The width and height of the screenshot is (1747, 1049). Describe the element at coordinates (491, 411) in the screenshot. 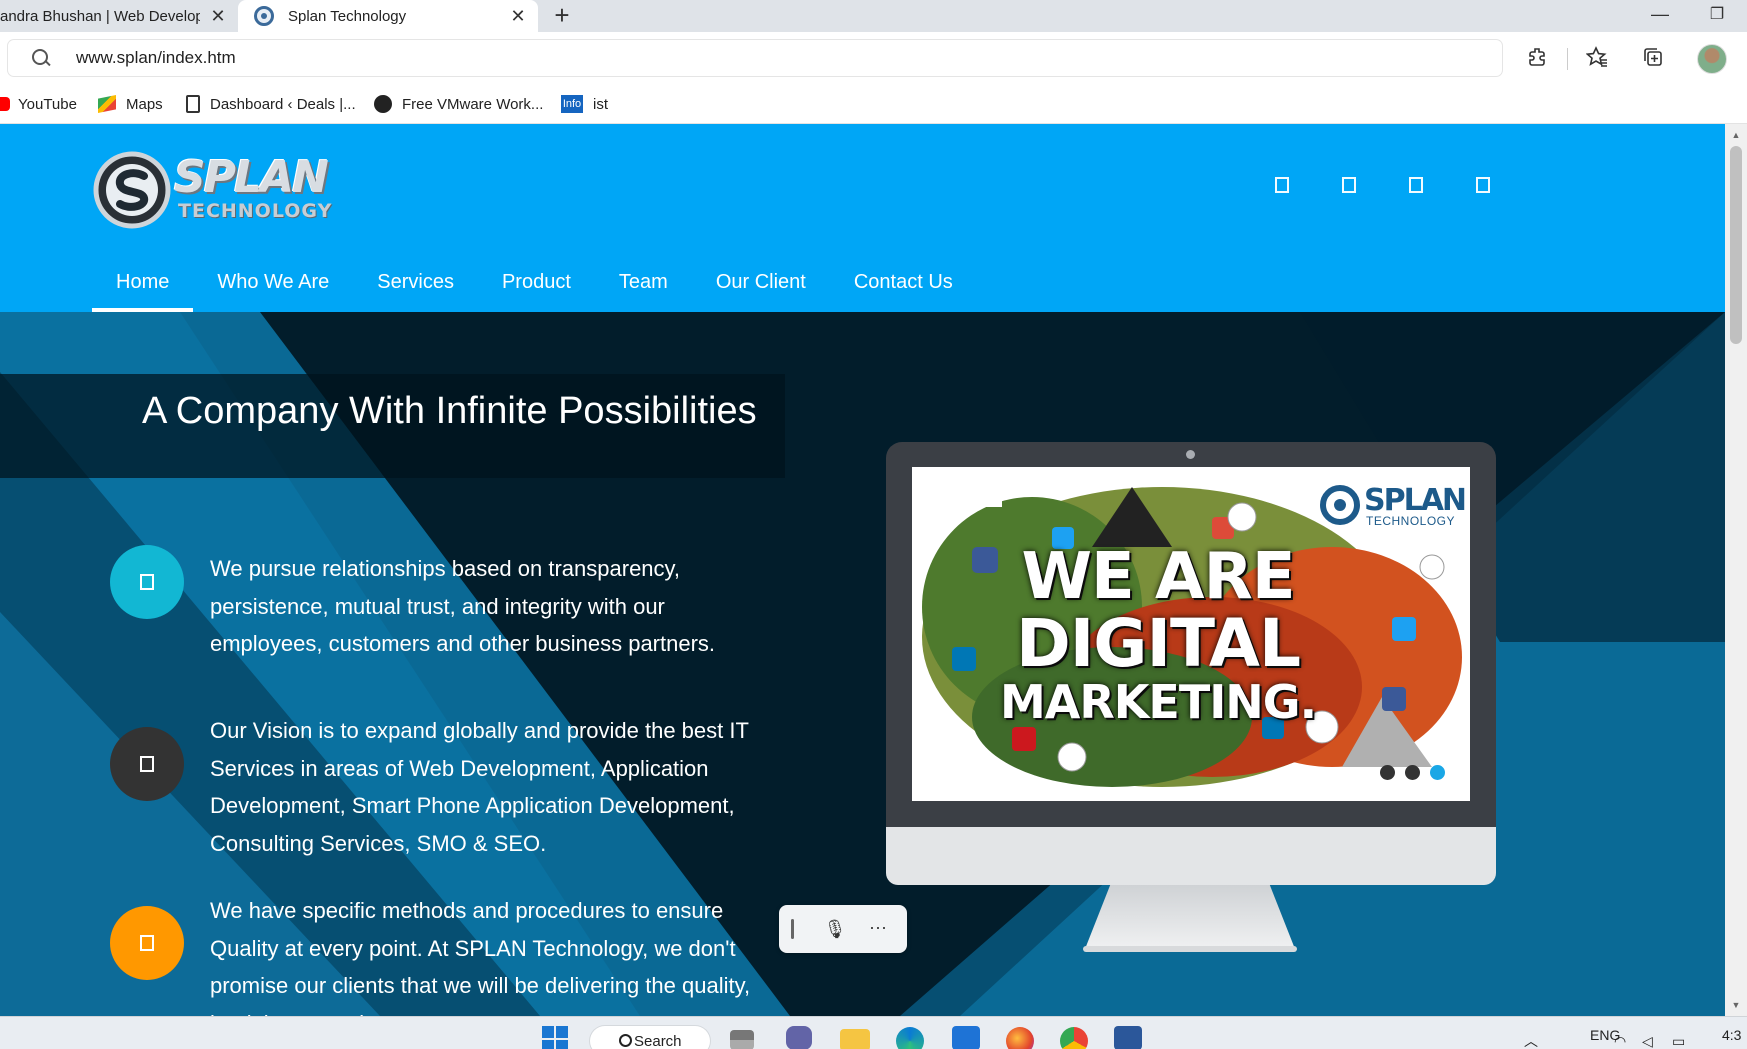

I see `tagline-highlight: Infinite` at that location.